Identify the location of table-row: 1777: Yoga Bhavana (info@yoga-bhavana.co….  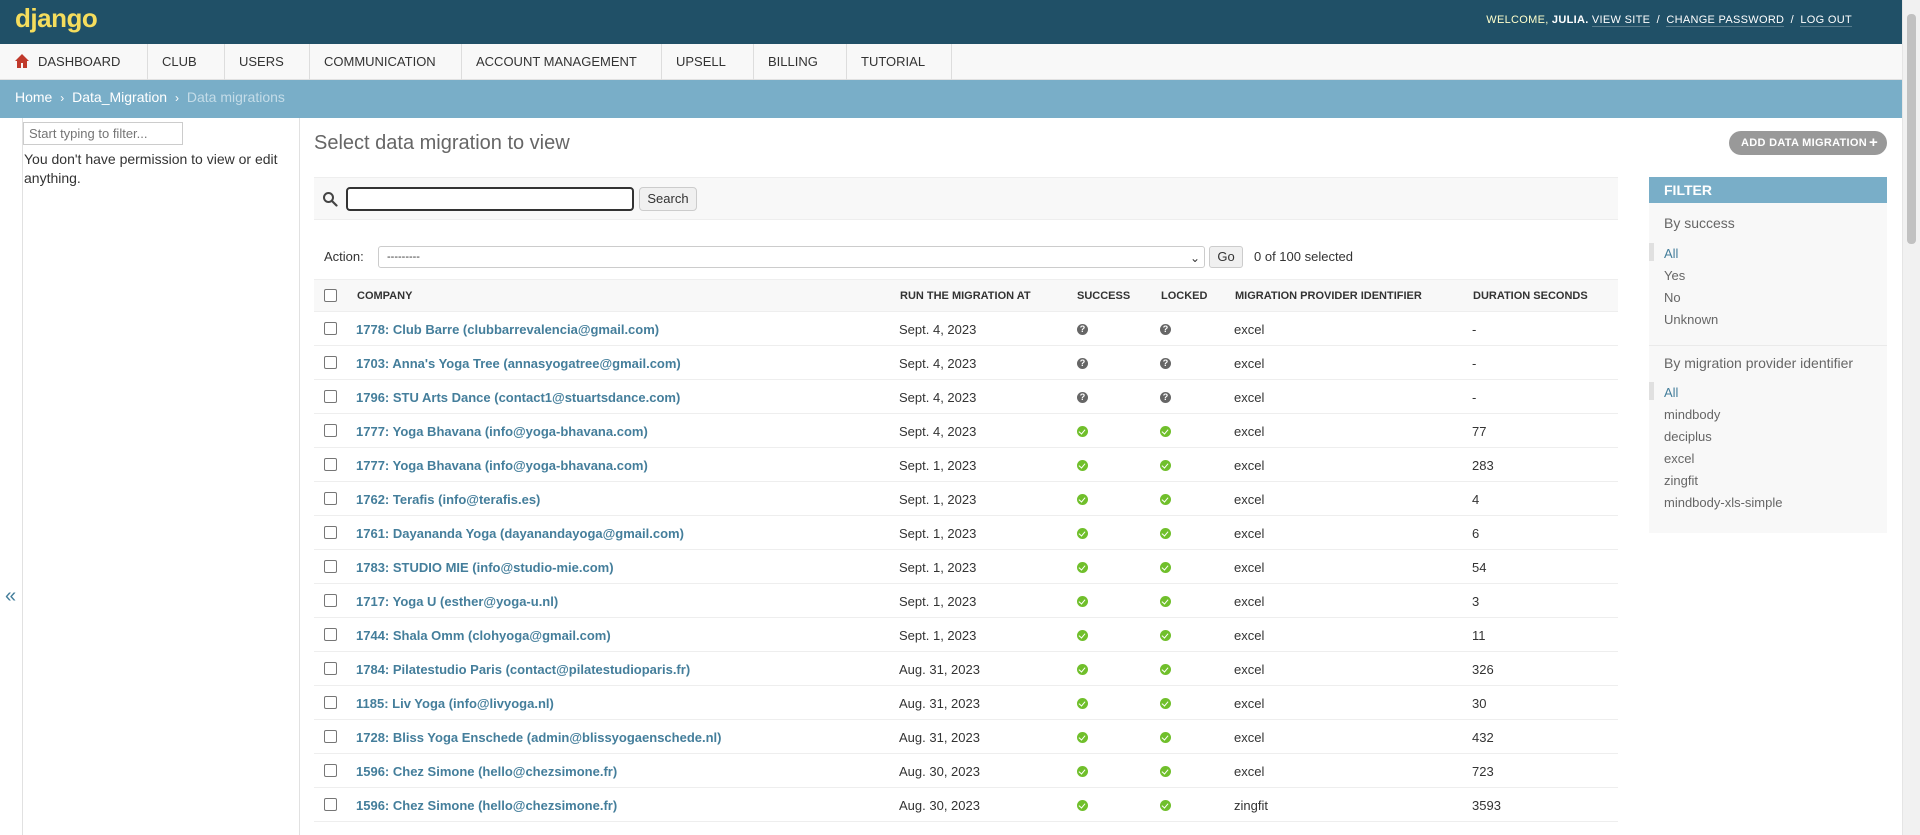
(966, 465).